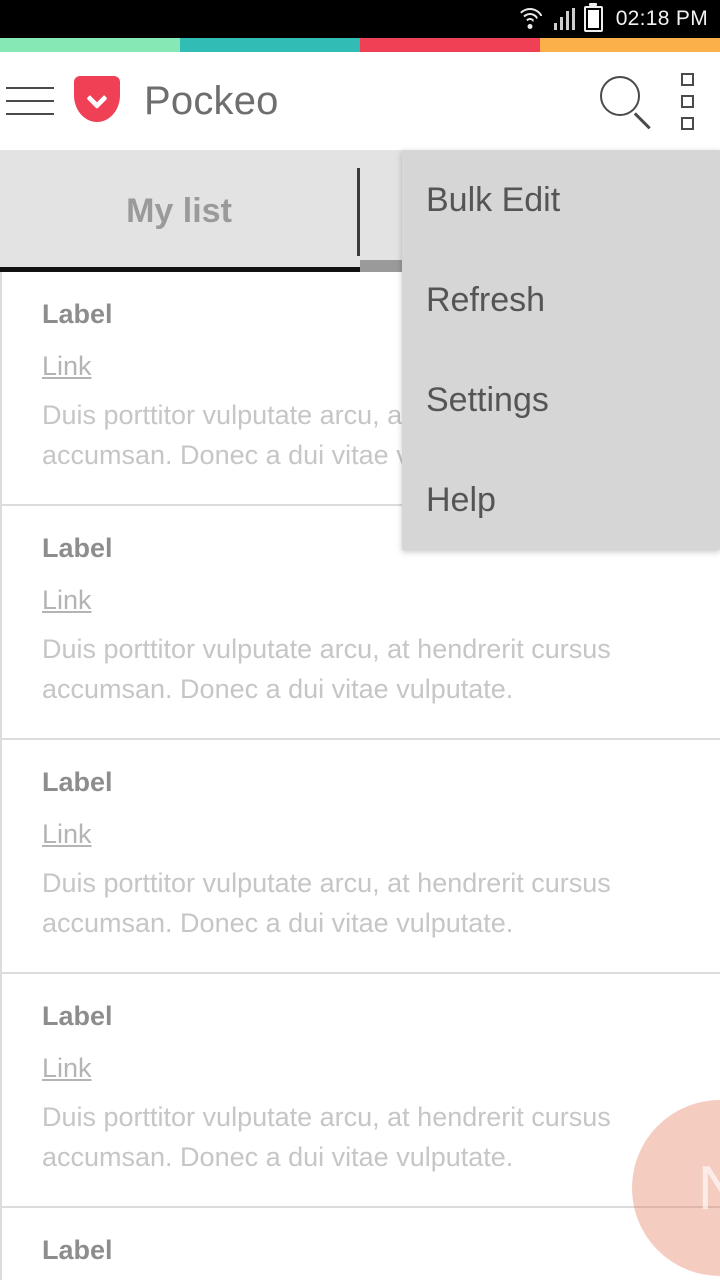 This screenshot has width=720, height=1280. I want to click on menu-item-settings: Settings, so click(561, 400).